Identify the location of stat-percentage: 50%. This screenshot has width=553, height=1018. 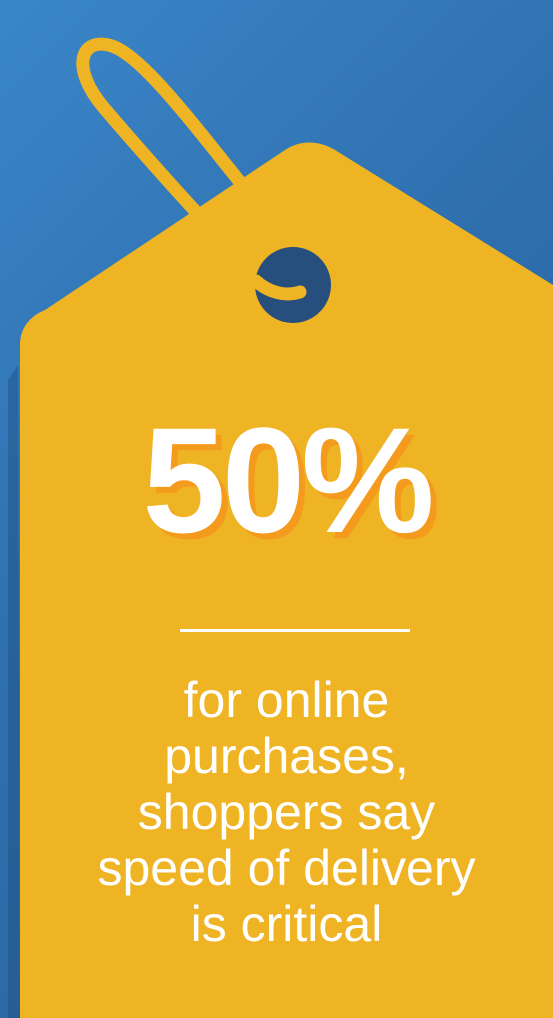
(288, 480).